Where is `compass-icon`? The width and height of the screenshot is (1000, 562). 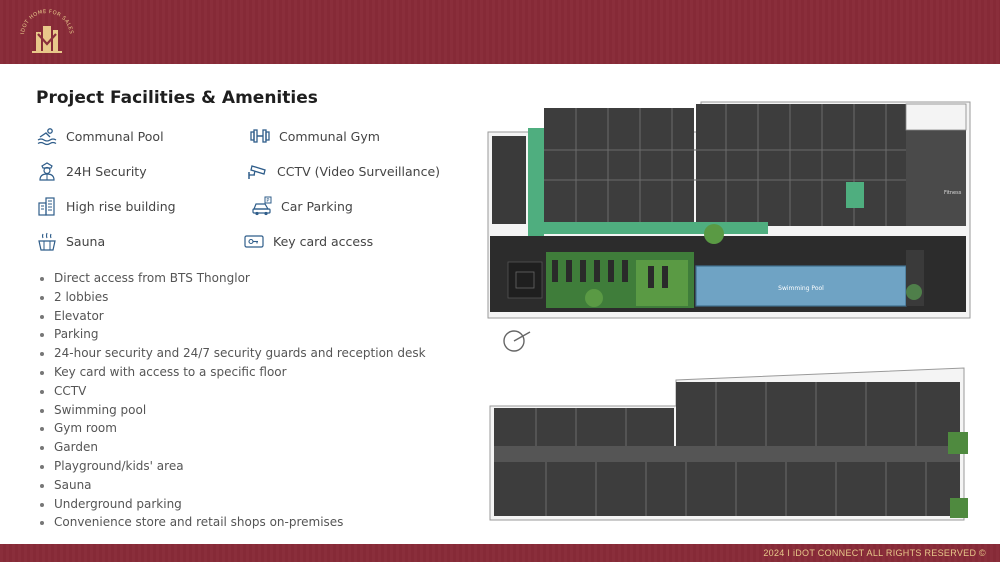 compass-icon is located at coordinates (517, 341).